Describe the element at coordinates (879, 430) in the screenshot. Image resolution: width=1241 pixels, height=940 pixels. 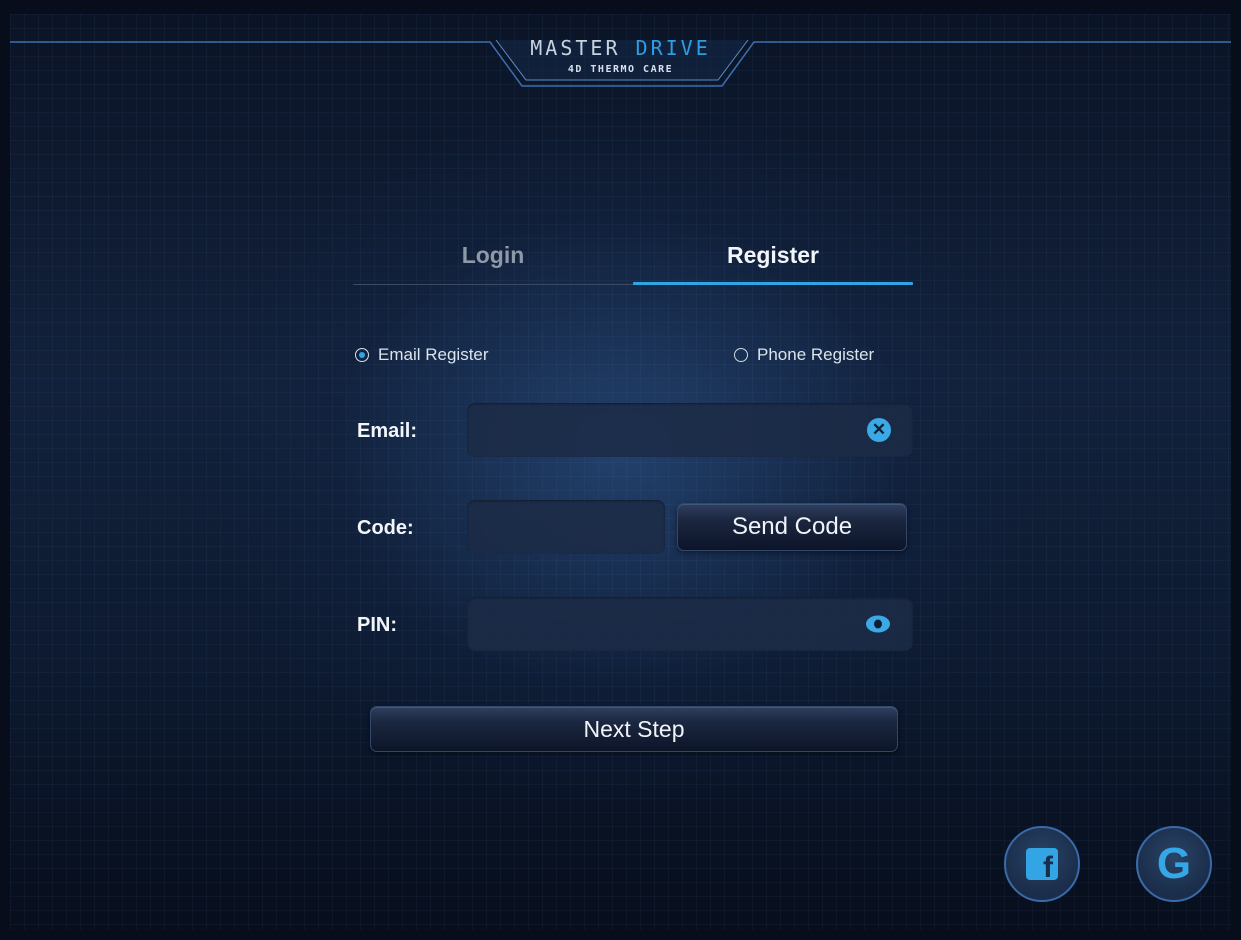
I see `clear-icon: ✕` at that location.